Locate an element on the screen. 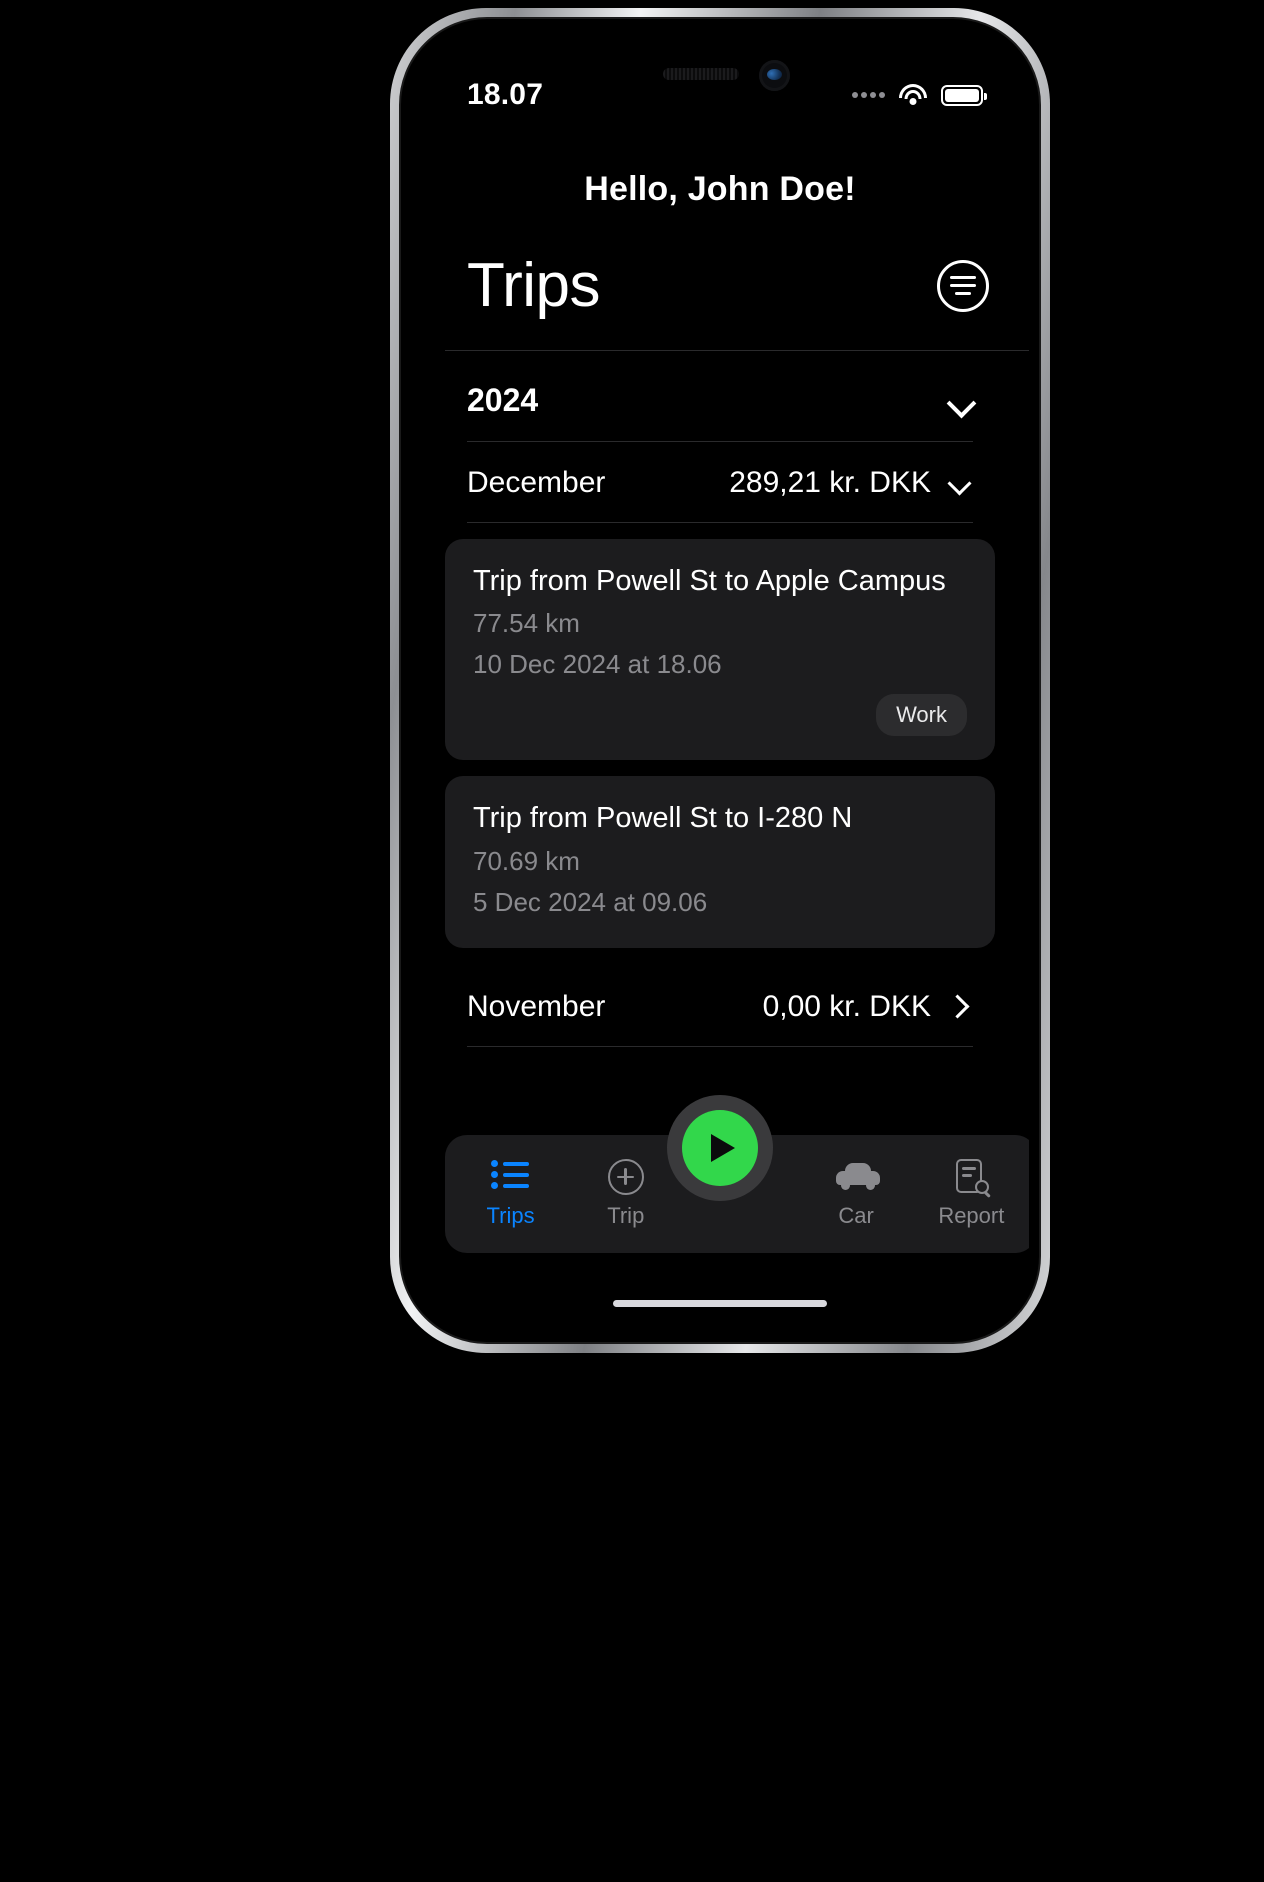 The height and width of the screenshot is (1882, 1264). tab-label: Car is located at coordinates (856, 1215).